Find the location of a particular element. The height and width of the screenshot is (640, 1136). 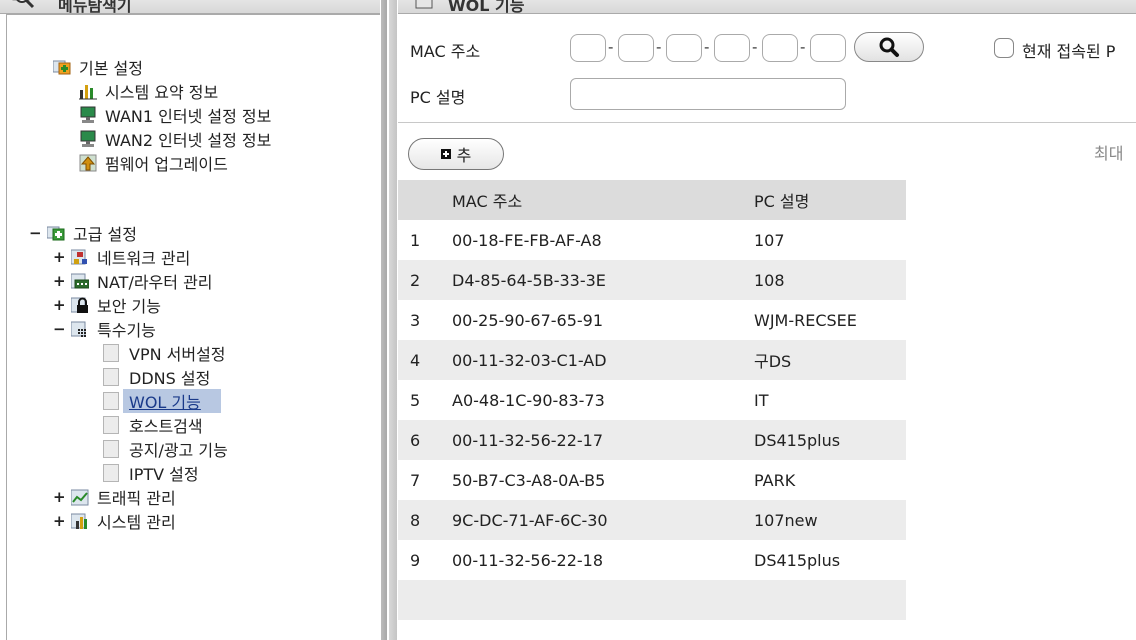

row-number: 7 is located at coordinates (415, 480).